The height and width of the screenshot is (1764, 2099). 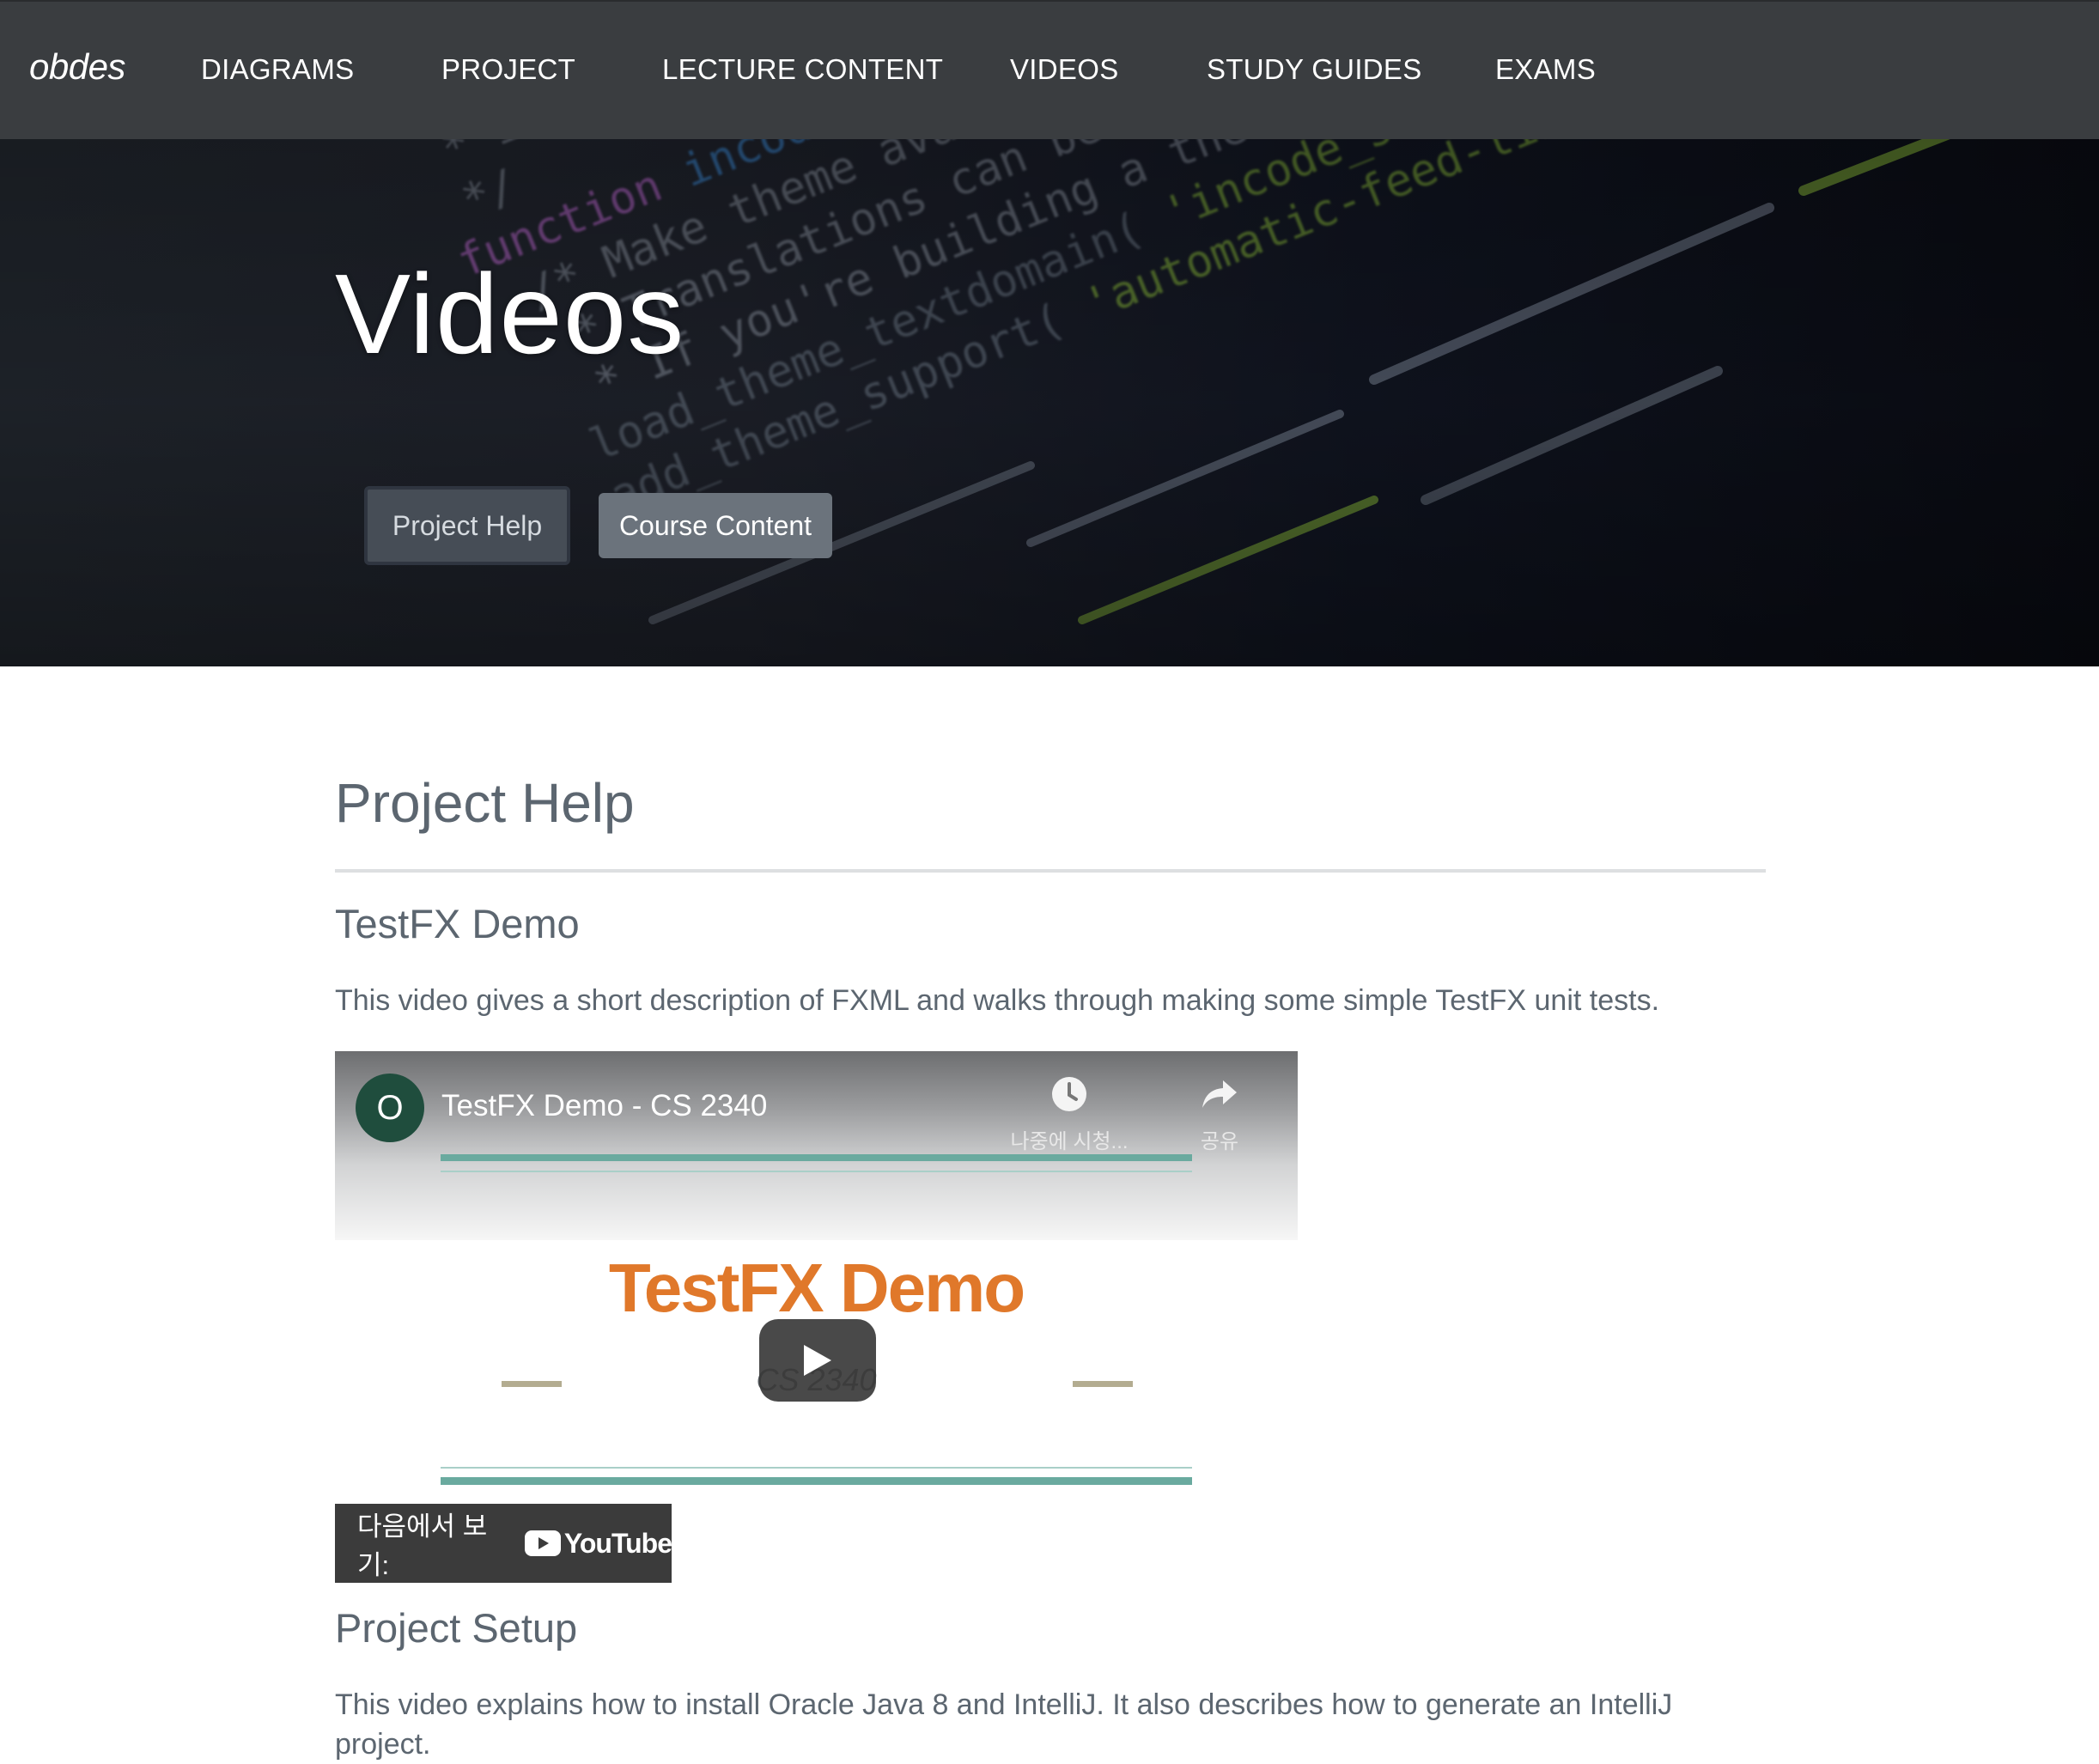 What do you see at coordinates (1315, 69) in the screenshot?
I see `nav-link-study-guides: STUDY GUIDES` at bounding box center [1315, 69].